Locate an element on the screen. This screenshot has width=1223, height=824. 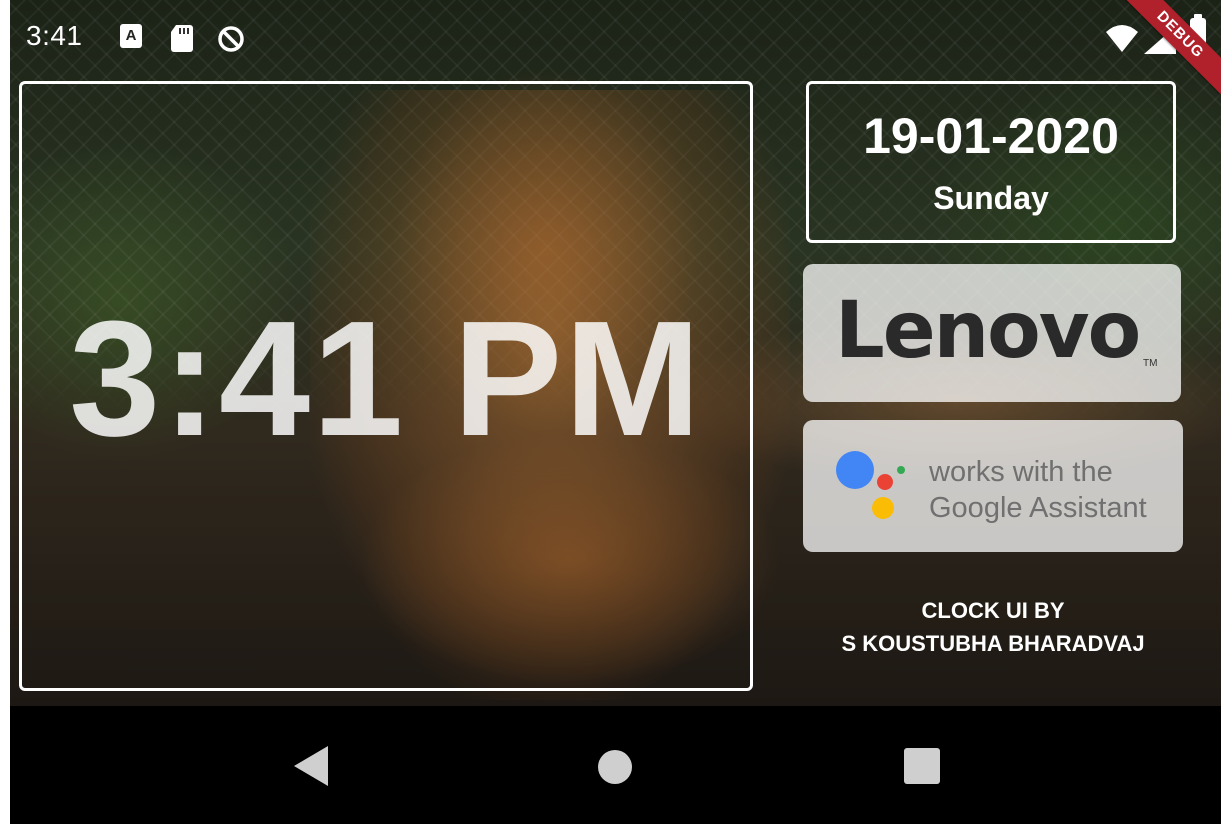
date-panel: 19-01-2020 Sunday is located at coordinates (991, 162).